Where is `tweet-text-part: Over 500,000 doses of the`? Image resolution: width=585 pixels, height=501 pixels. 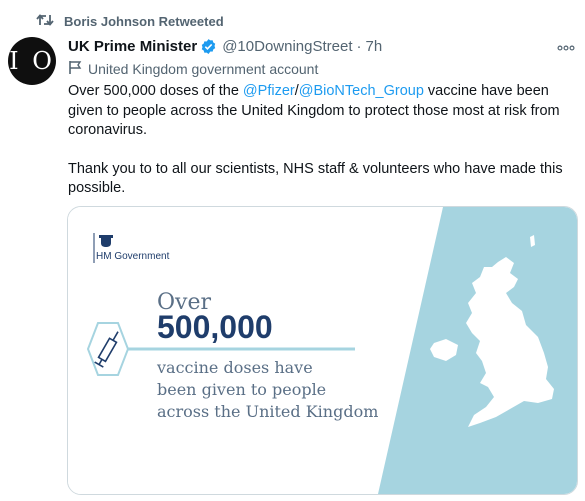
tweet-text-part: Over 500,000 doses of the is located at coordinates (155, 91).